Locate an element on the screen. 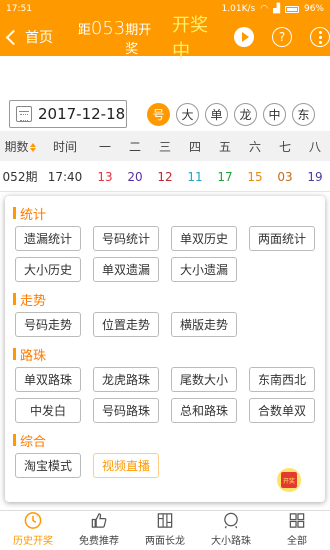  menu-button: 淘宝模式 is located at coordinates (48, 465).